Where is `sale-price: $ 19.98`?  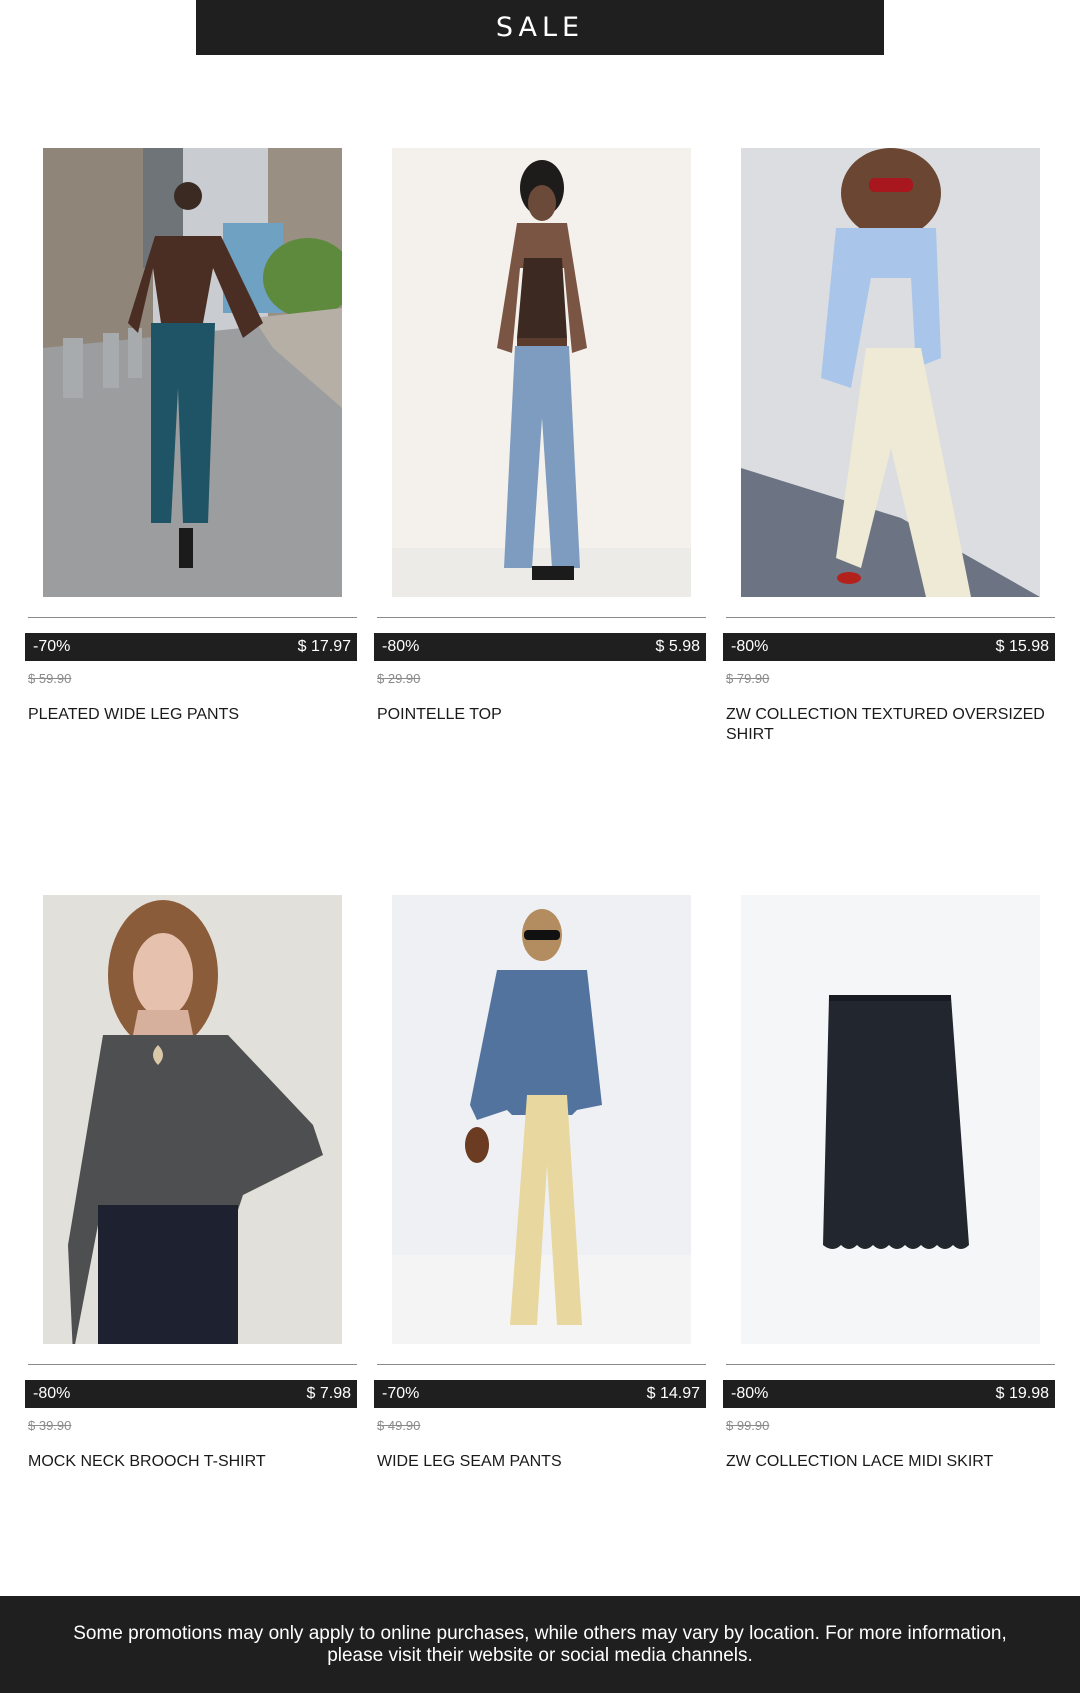
sale-price: $ 19.98 is located at coordinates (1022, 1393).